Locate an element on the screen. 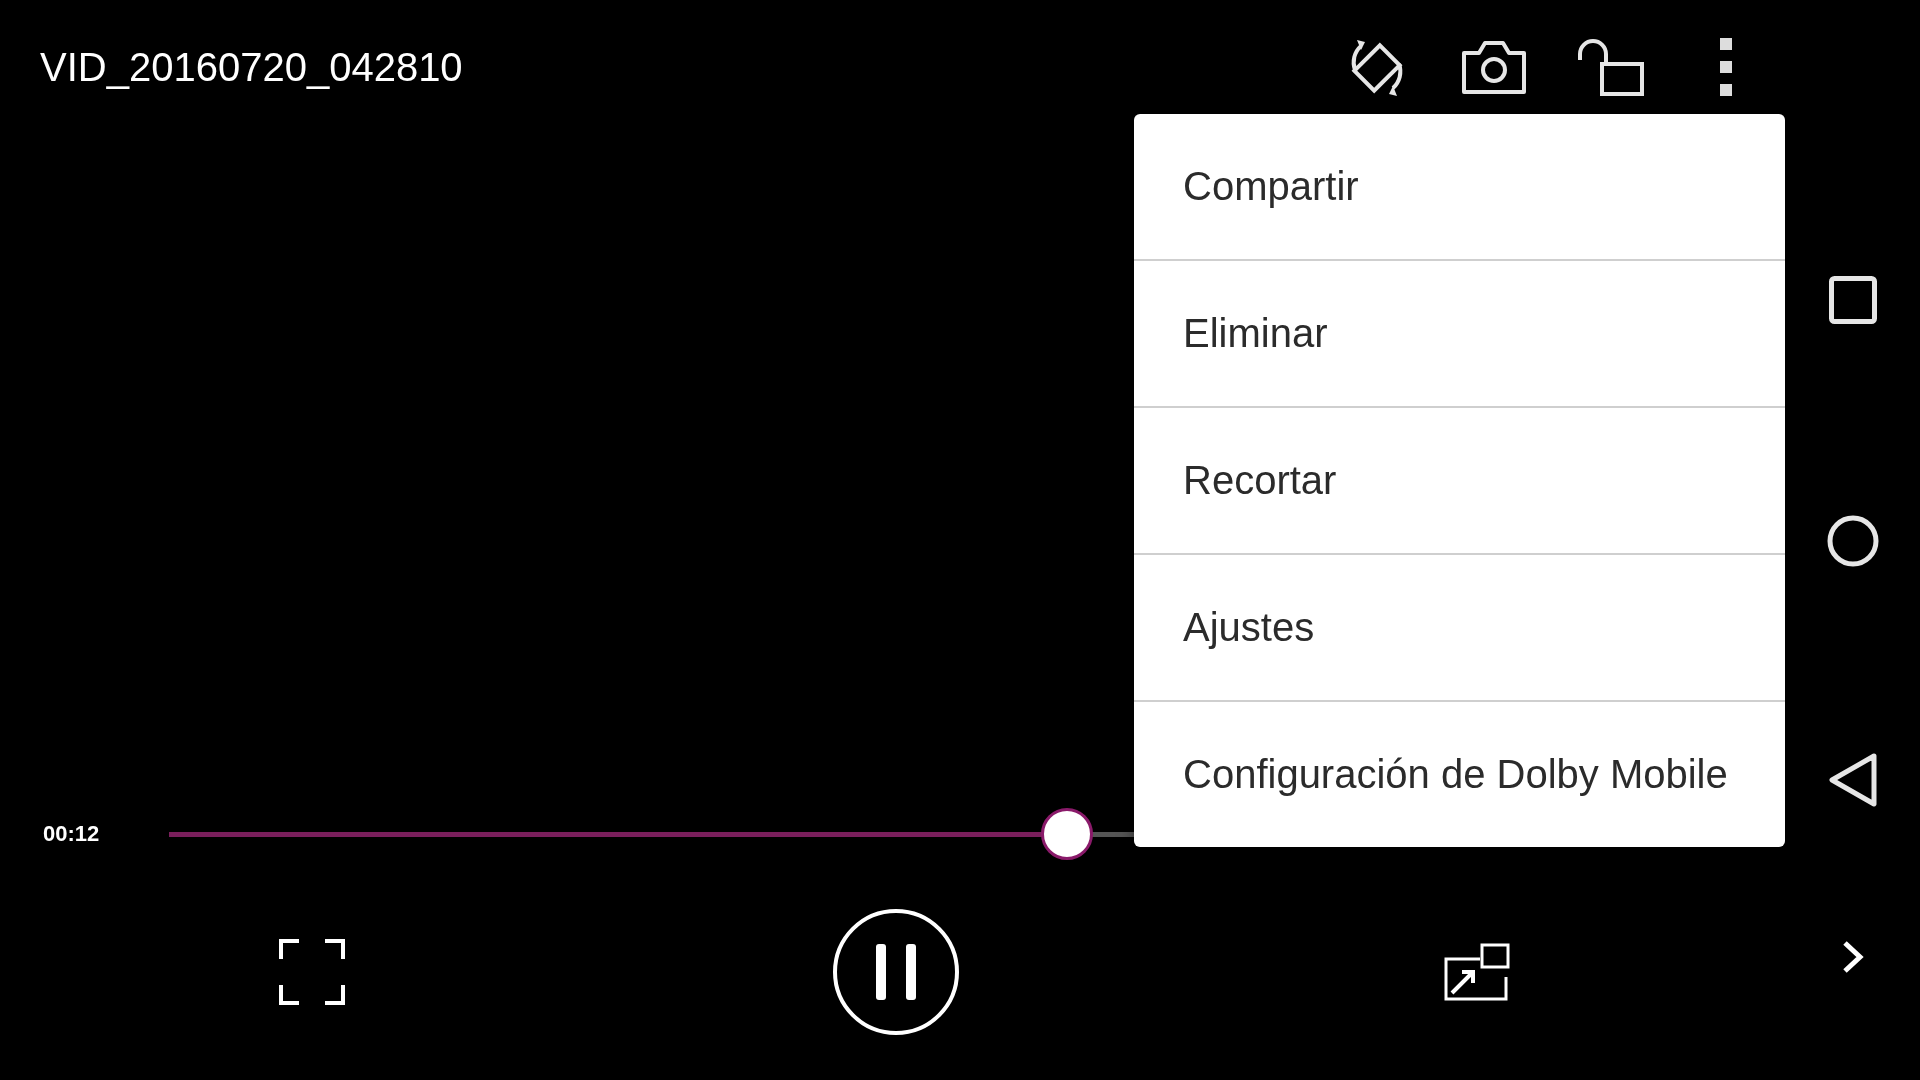  menu-item: Compartir is located at coordinates (1459, 186).